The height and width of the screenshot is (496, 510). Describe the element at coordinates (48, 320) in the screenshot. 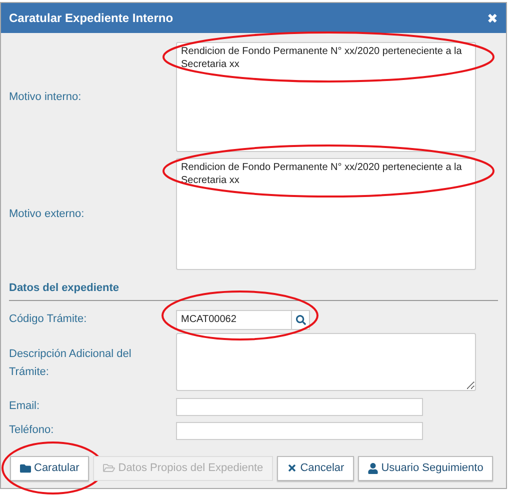

I see `field-label: Código Trámite:` at that location.